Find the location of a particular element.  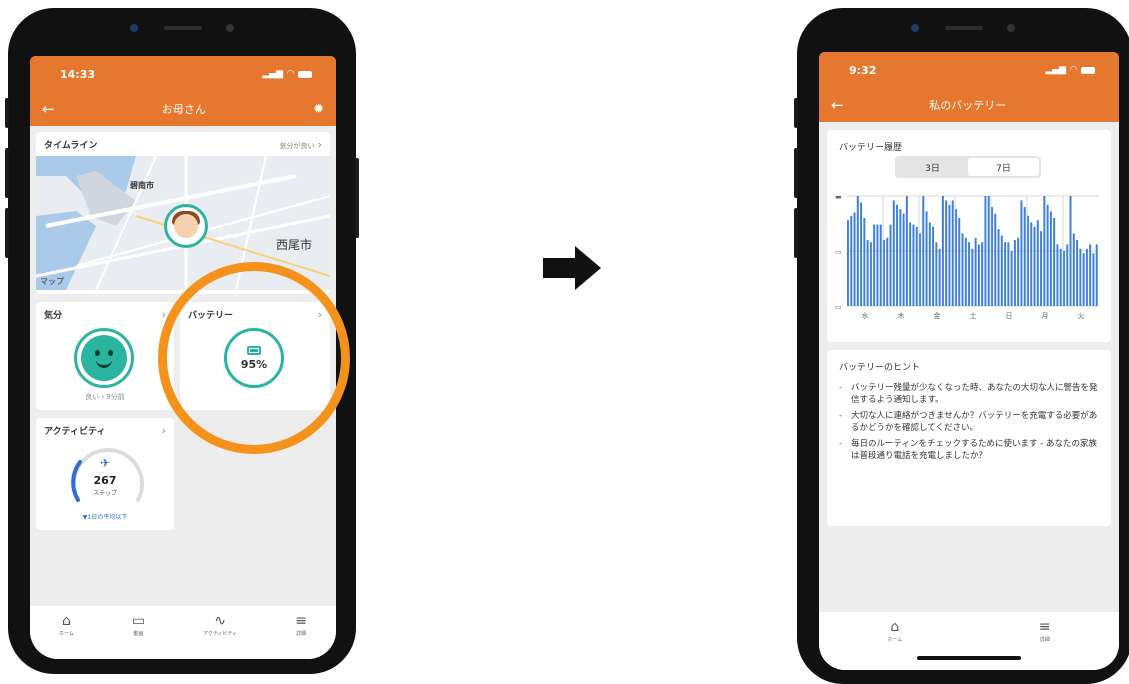

app-bar-title: 私のバッテリー is located at coordinates (968, 105).